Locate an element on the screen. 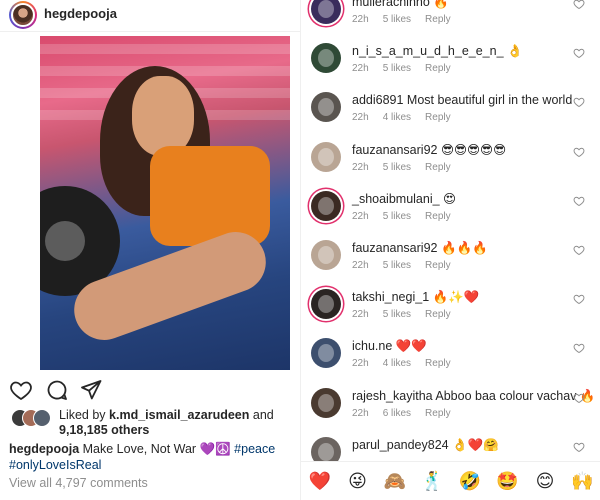 The width and height of the screenshot is (600, 500). comment-text-line: mullerachinho 🔥 is located at coordinates (400, 5).